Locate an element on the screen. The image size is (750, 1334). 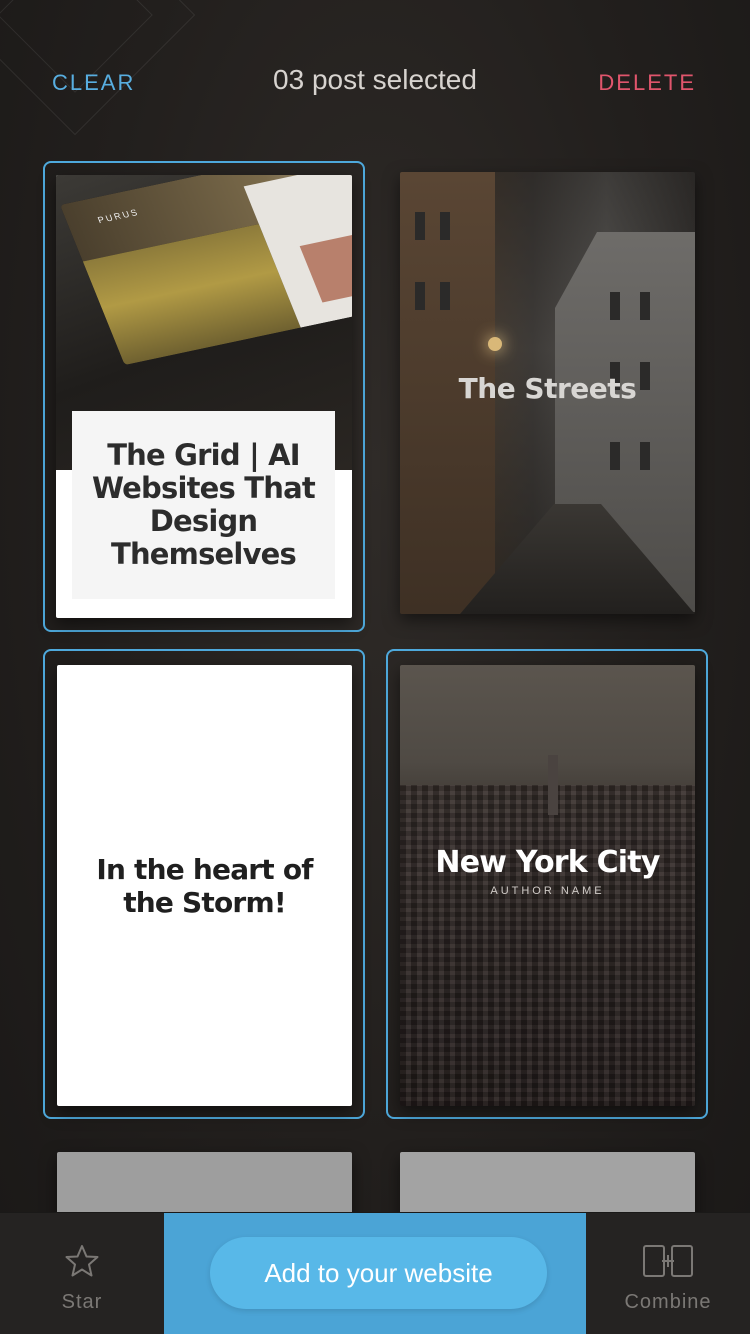
post-card-streets: The Streets is located at coordinates (547, 393).